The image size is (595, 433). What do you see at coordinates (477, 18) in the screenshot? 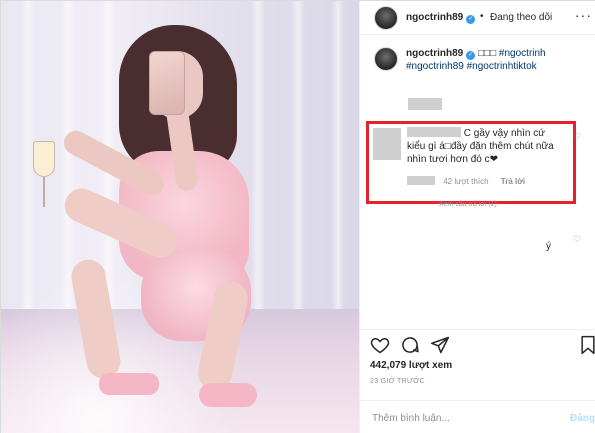
I see `post-header: ngoctrinh89 ✓ • Đang theo dõi ···` at bounding box center [477, 18].